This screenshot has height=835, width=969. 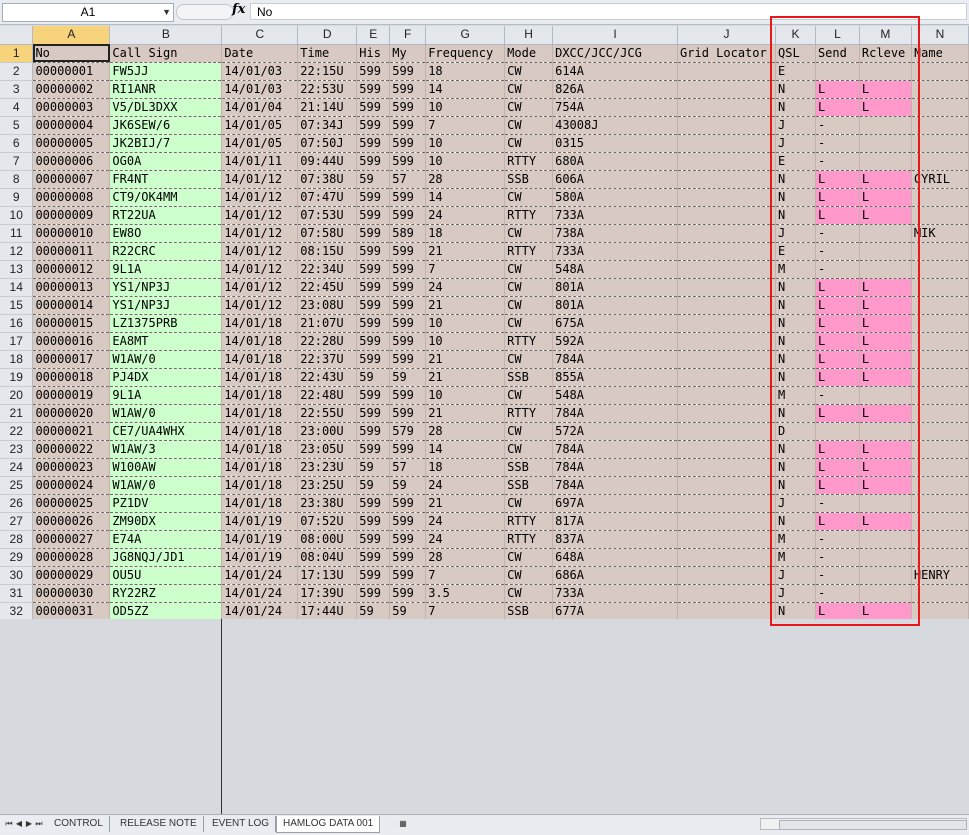 I want to click on cell: EW8O, so click(x=166, y=233).